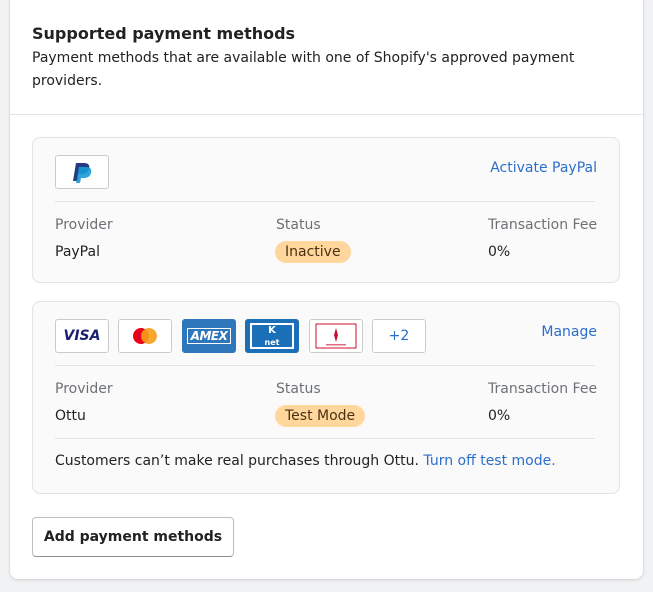 The height and width of the screenshot is (592, 653). I want to click on add-payment-methods-button: Add payment methods, so click(133, 537).